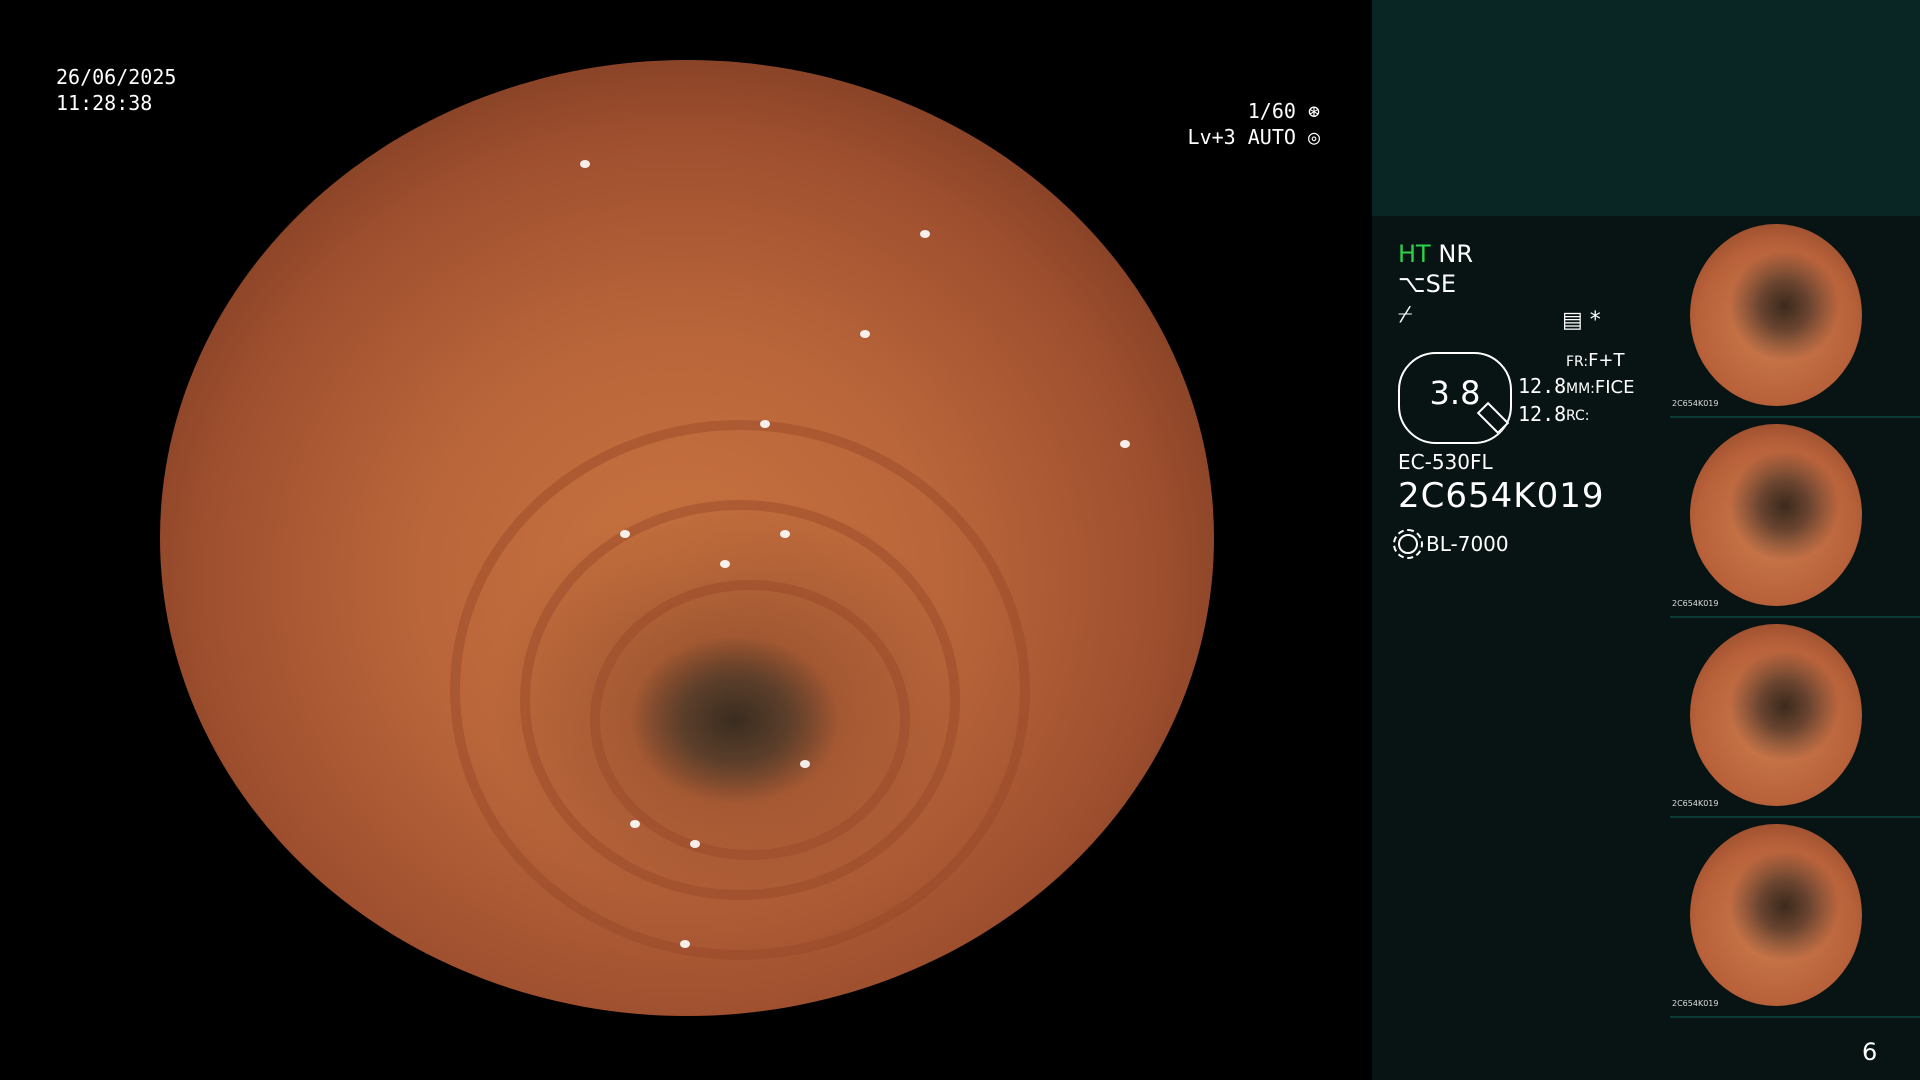 This screenshot has width=1920, height=1080. I want to click on enhance-icon: ⌥, so click(1412, 284).